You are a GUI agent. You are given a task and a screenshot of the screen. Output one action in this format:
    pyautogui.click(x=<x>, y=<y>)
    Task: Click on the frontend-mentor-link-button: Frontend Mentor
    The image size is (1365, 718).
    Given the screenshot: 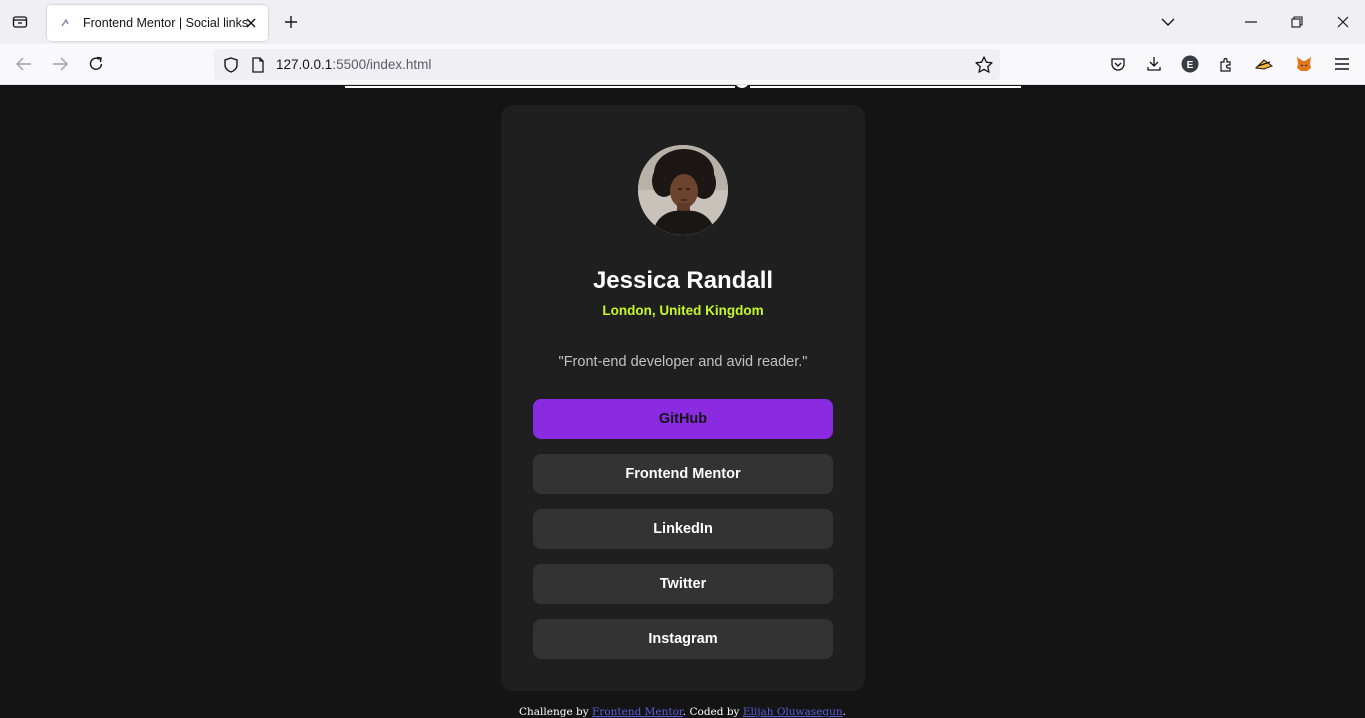 What is the action you would take?
    pyautogui.click(x=683, y=474)
    